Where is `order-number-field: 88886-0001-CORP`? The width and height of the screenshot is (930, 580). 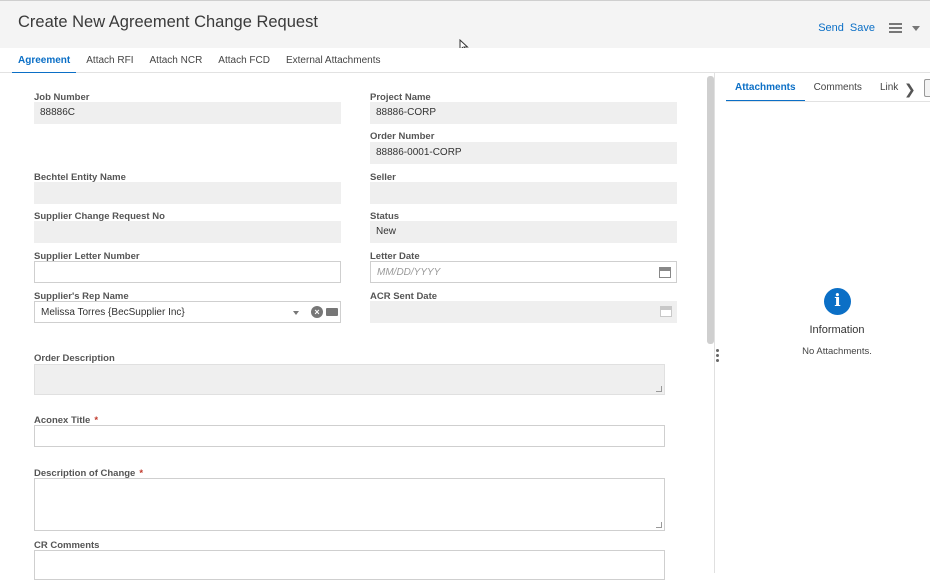 order-number-field: 88886-0001-CORP is located at coordinates (523, 153).